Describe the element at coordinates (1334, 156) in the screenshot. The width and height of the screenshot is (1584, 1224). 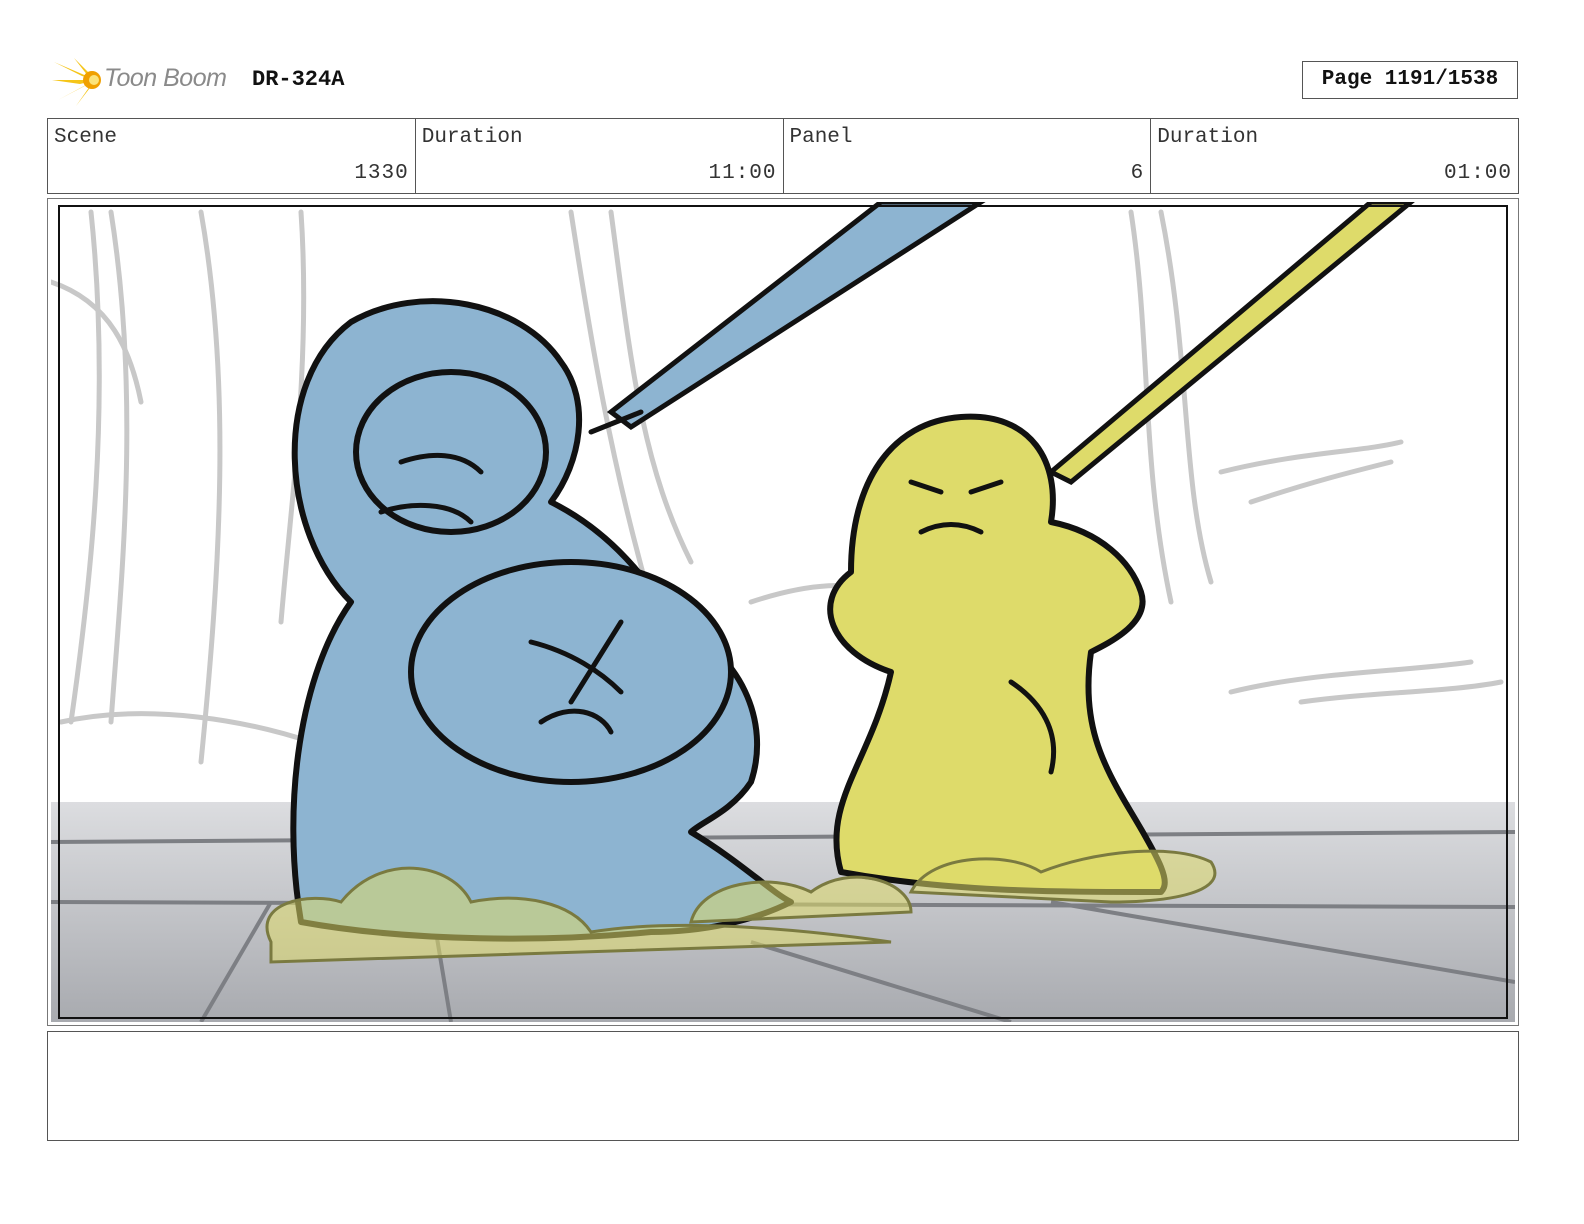
I see `panel-duration-cell: Duration 01:00` at that location.